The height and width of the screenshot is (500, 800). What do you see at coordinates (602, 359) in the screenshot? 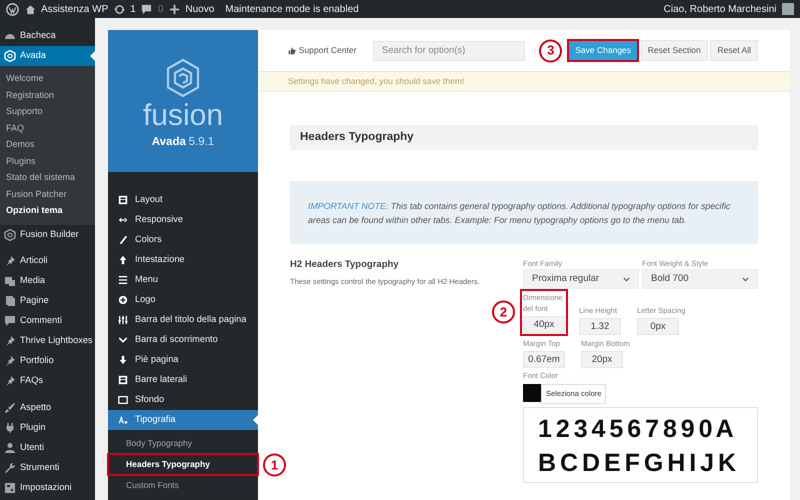
I see `text-field: 20px` at bounding box center [602, 359].